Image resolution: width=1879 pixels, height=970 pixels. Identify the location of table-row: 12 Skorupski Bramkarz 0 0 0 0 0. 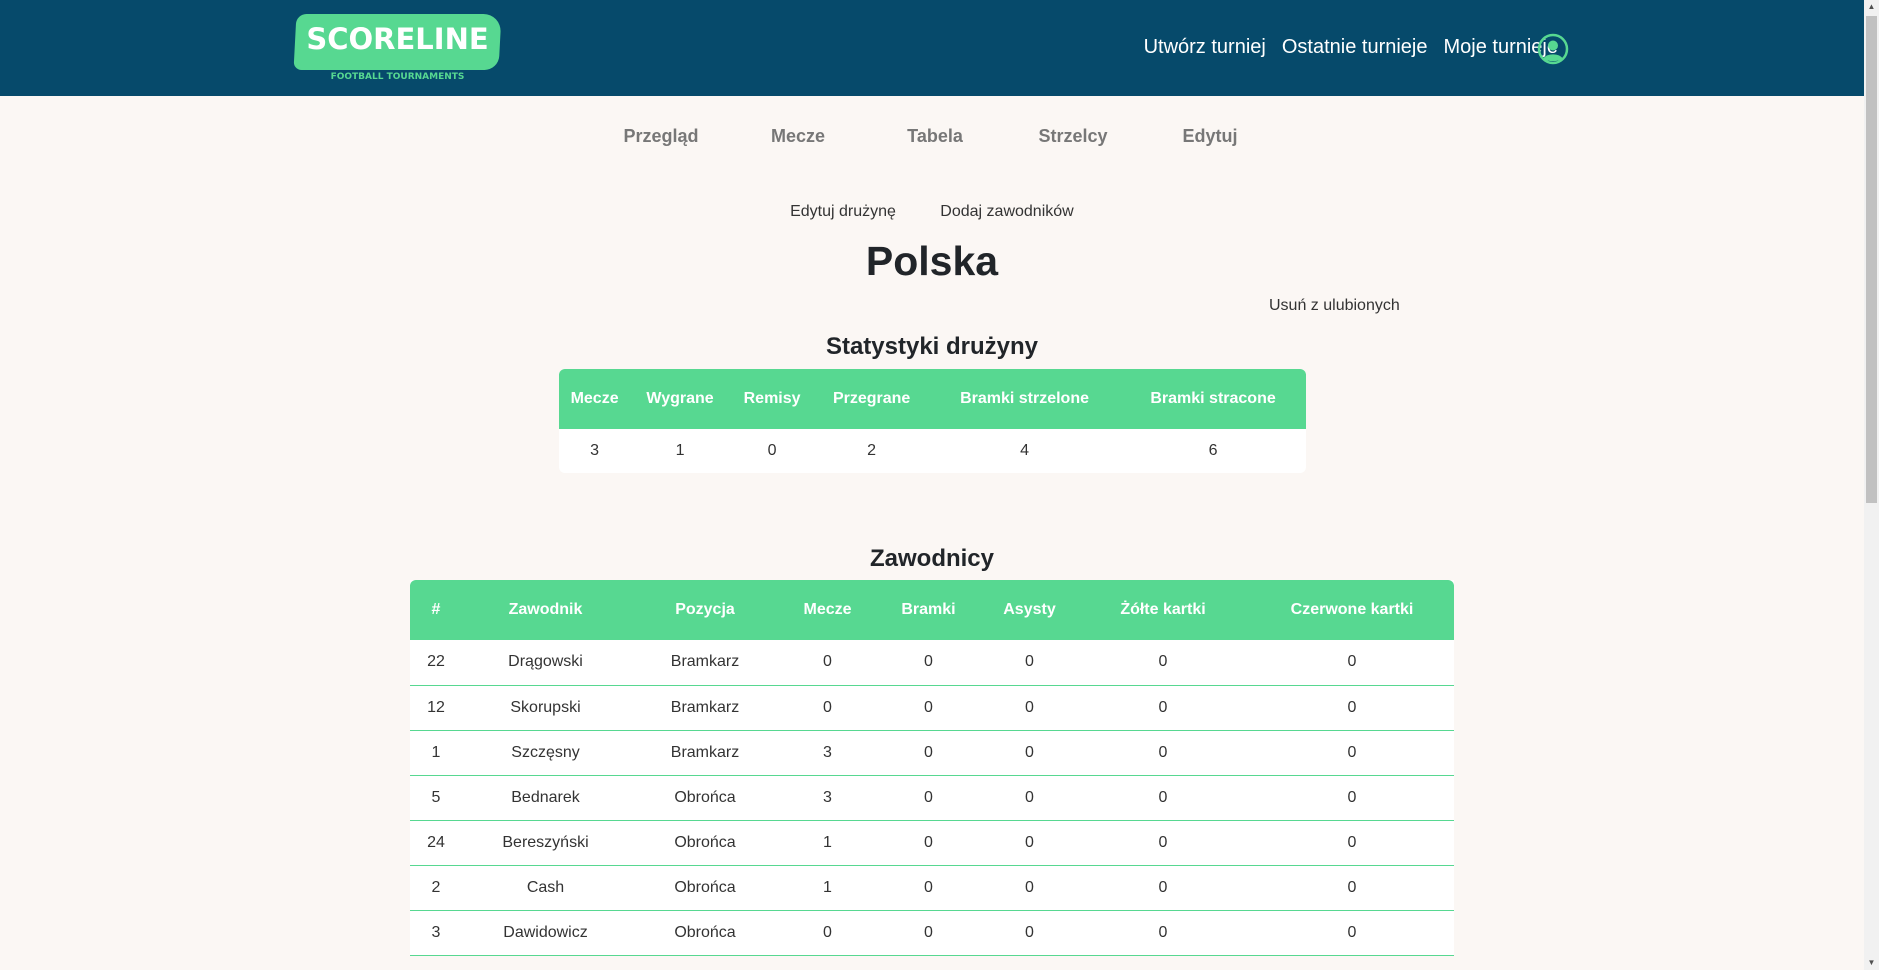
(932, 708).